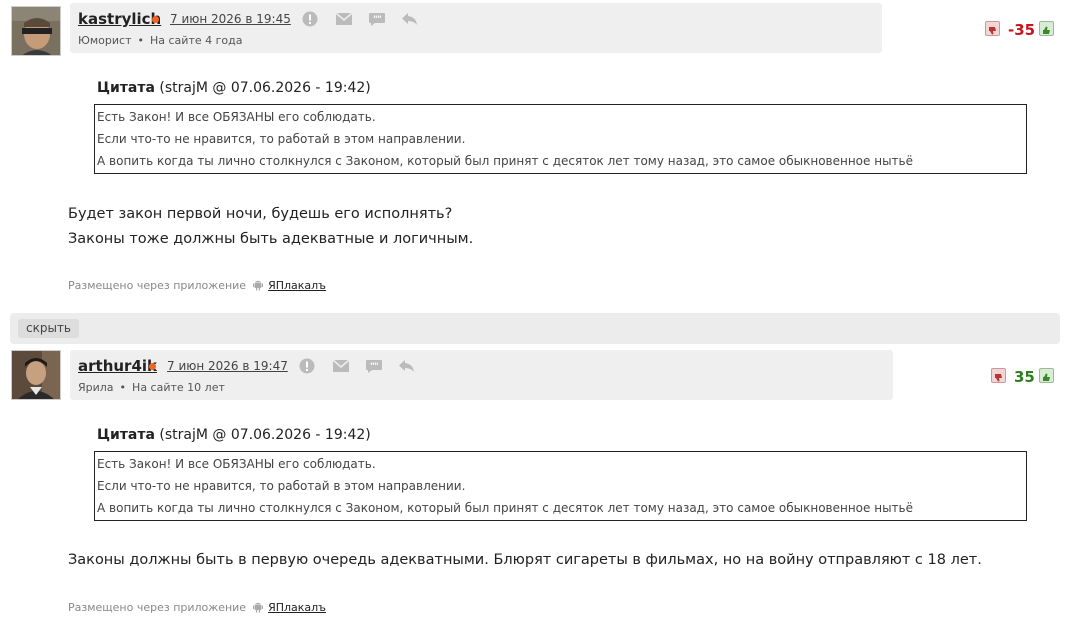  I want to click on username-link: arthur4ik, so click(117, 366).